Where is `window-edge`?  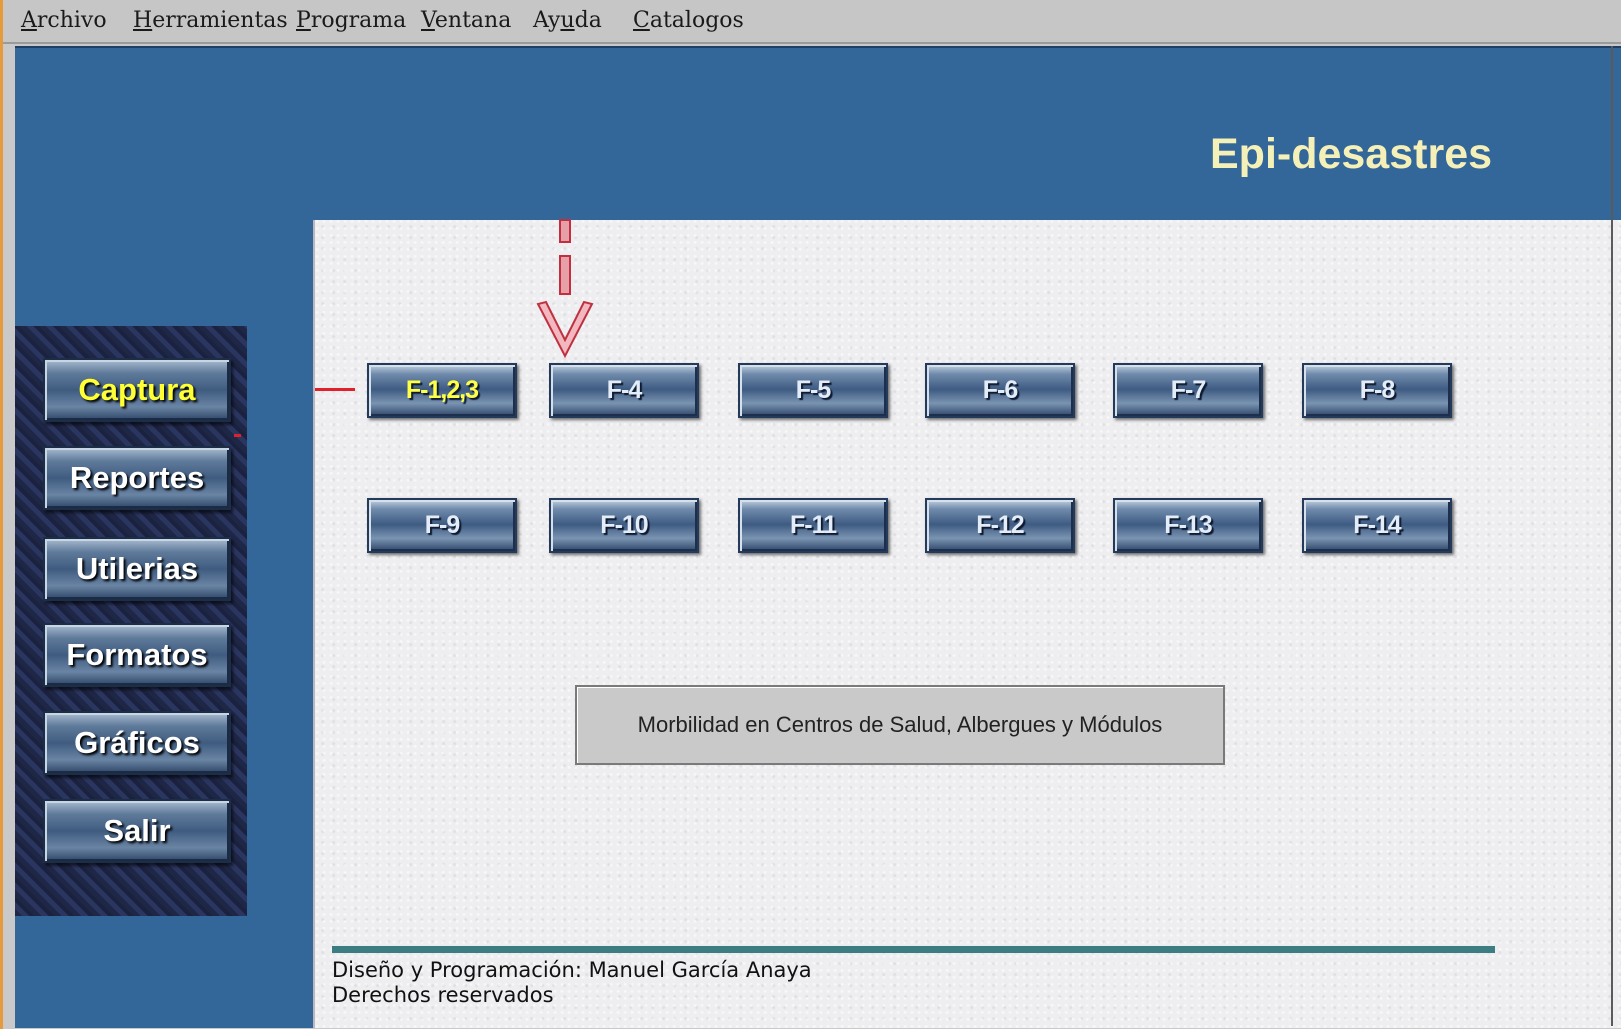
window-edge is located at coordinates (1, 514).